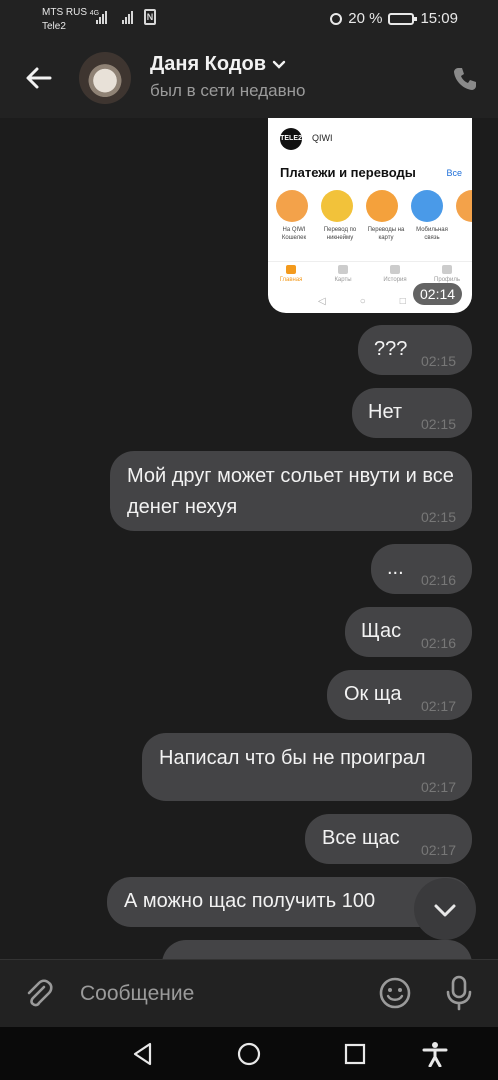  I want to click on system-nav-bar, so click(249, 1053).